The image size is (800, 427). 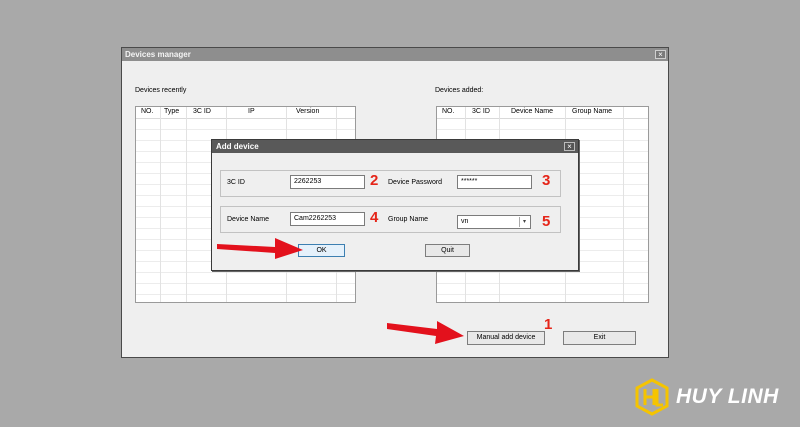 What do you see at coordinates (532, 111) in the screenshot?
I see `column-header: Device Name` at bounding box center [532, 111].